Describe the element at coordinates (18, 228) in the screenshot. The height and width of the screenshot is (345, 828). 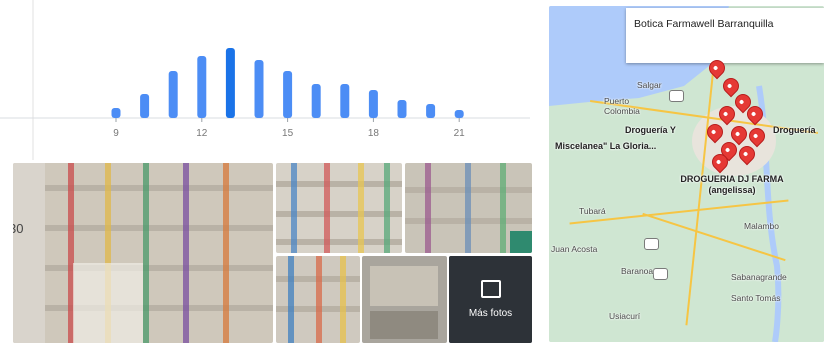
I see `photo-cut-text: 30` at that location.